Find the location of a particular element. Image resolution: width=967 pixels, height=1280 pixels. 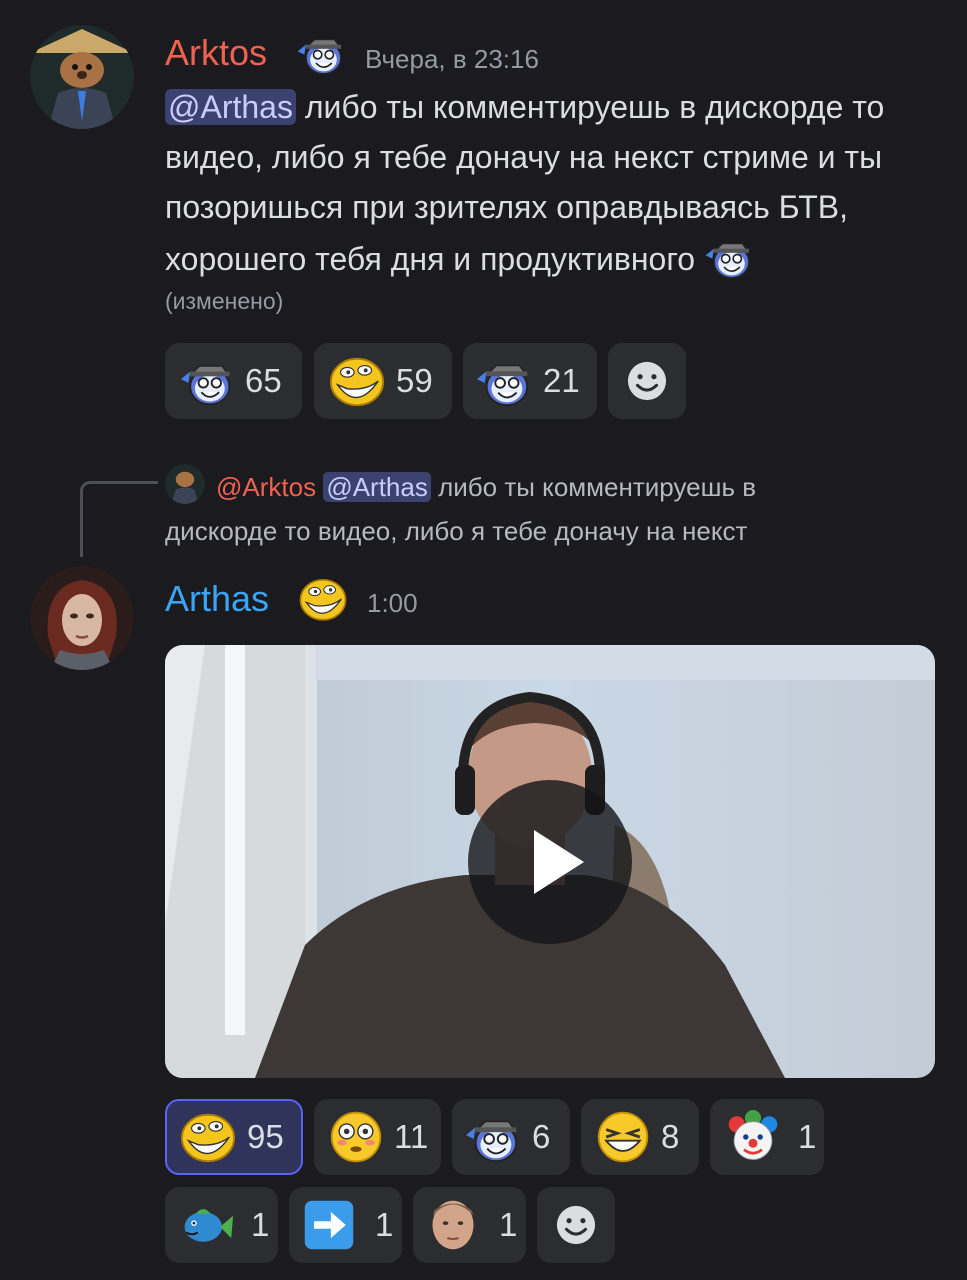

reply-preview: @Arktos @Arthas либо ты комментируешь в is located at coordinates (566, 487).